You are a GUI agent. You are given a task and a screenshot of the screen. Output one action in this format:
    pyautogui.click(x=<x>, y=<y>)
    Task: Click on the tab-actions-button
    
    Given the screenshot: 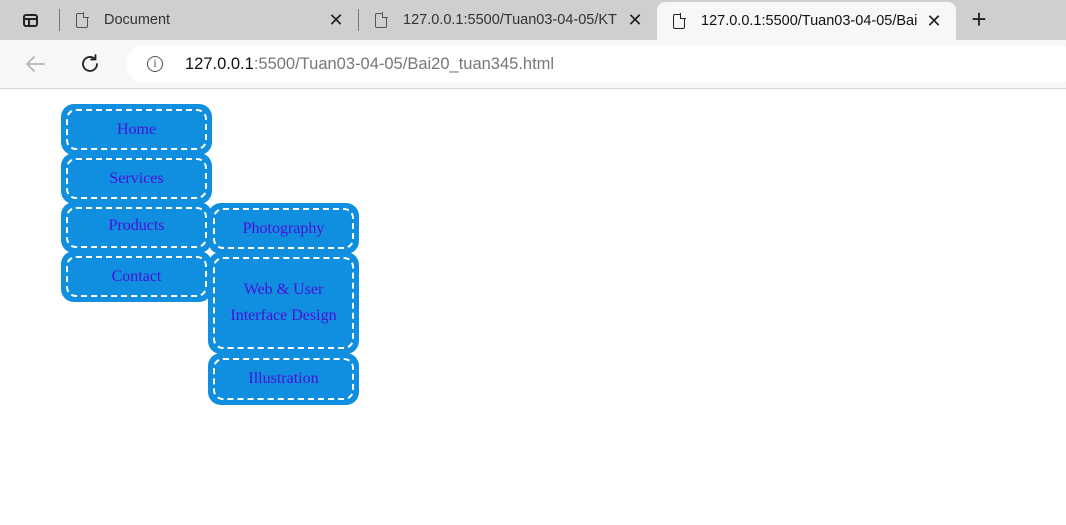 What is the action you would take?
    pyautogui.click(x=30, y=20)
    